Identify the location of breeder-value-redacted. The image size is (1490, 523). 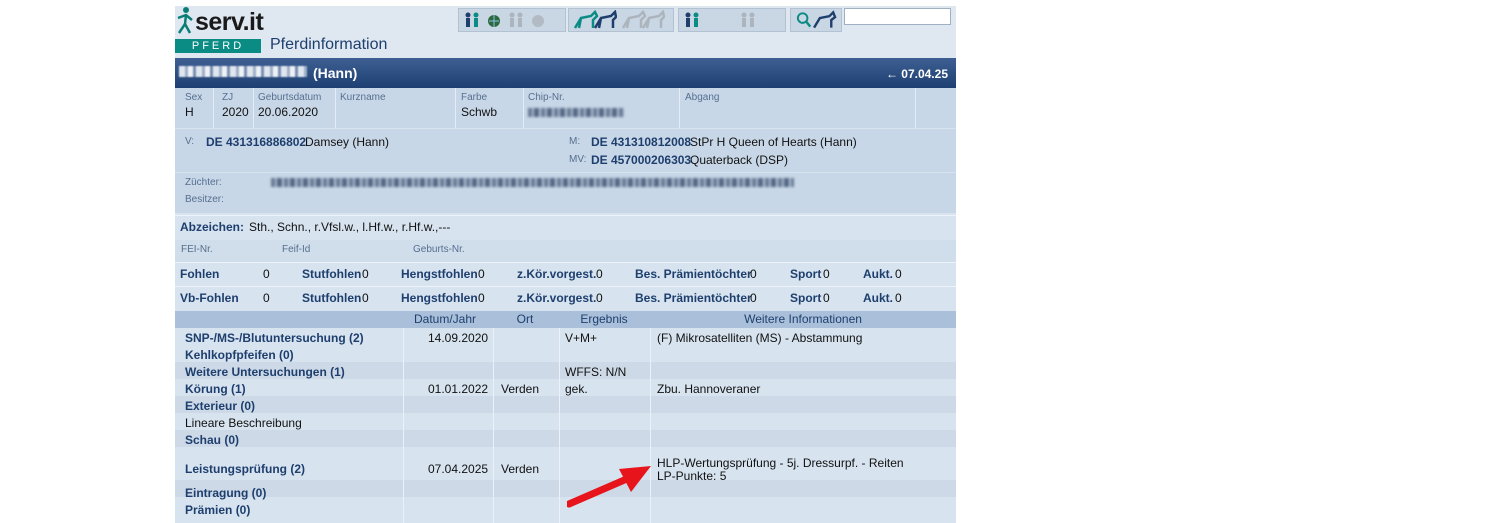
(532, 182).